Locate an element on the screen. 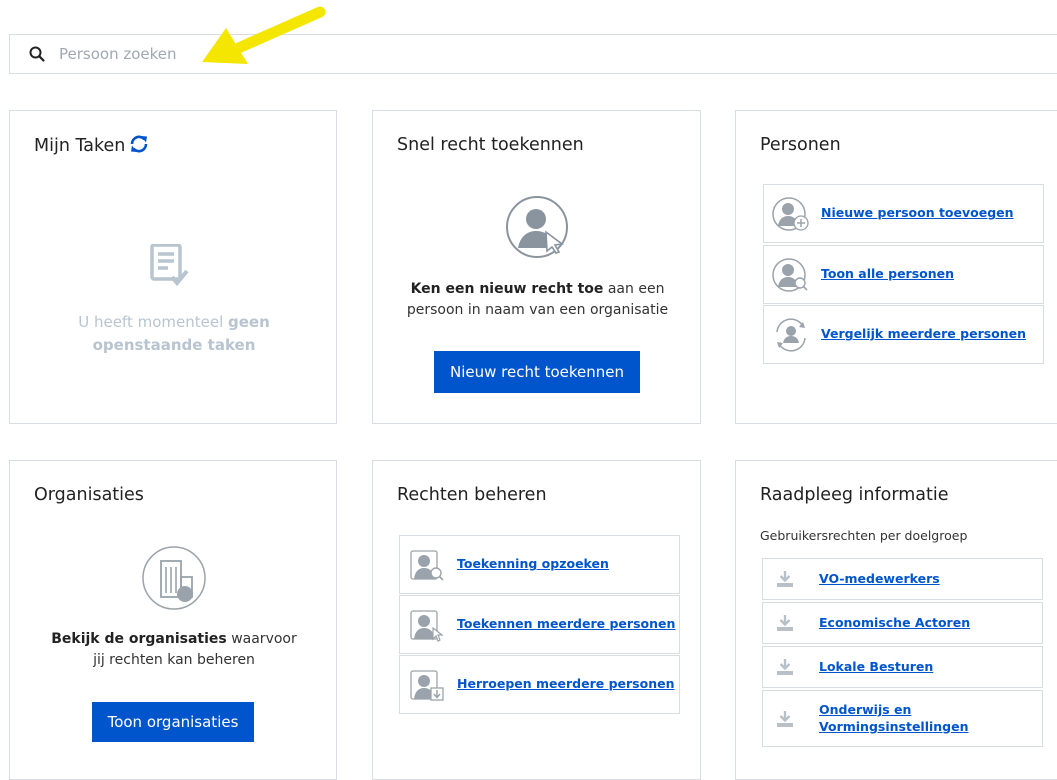 The height and width of the screenshot is (780, 1057). info-link-local-label: Lokale Besturen is located at coordinates (876, 667).